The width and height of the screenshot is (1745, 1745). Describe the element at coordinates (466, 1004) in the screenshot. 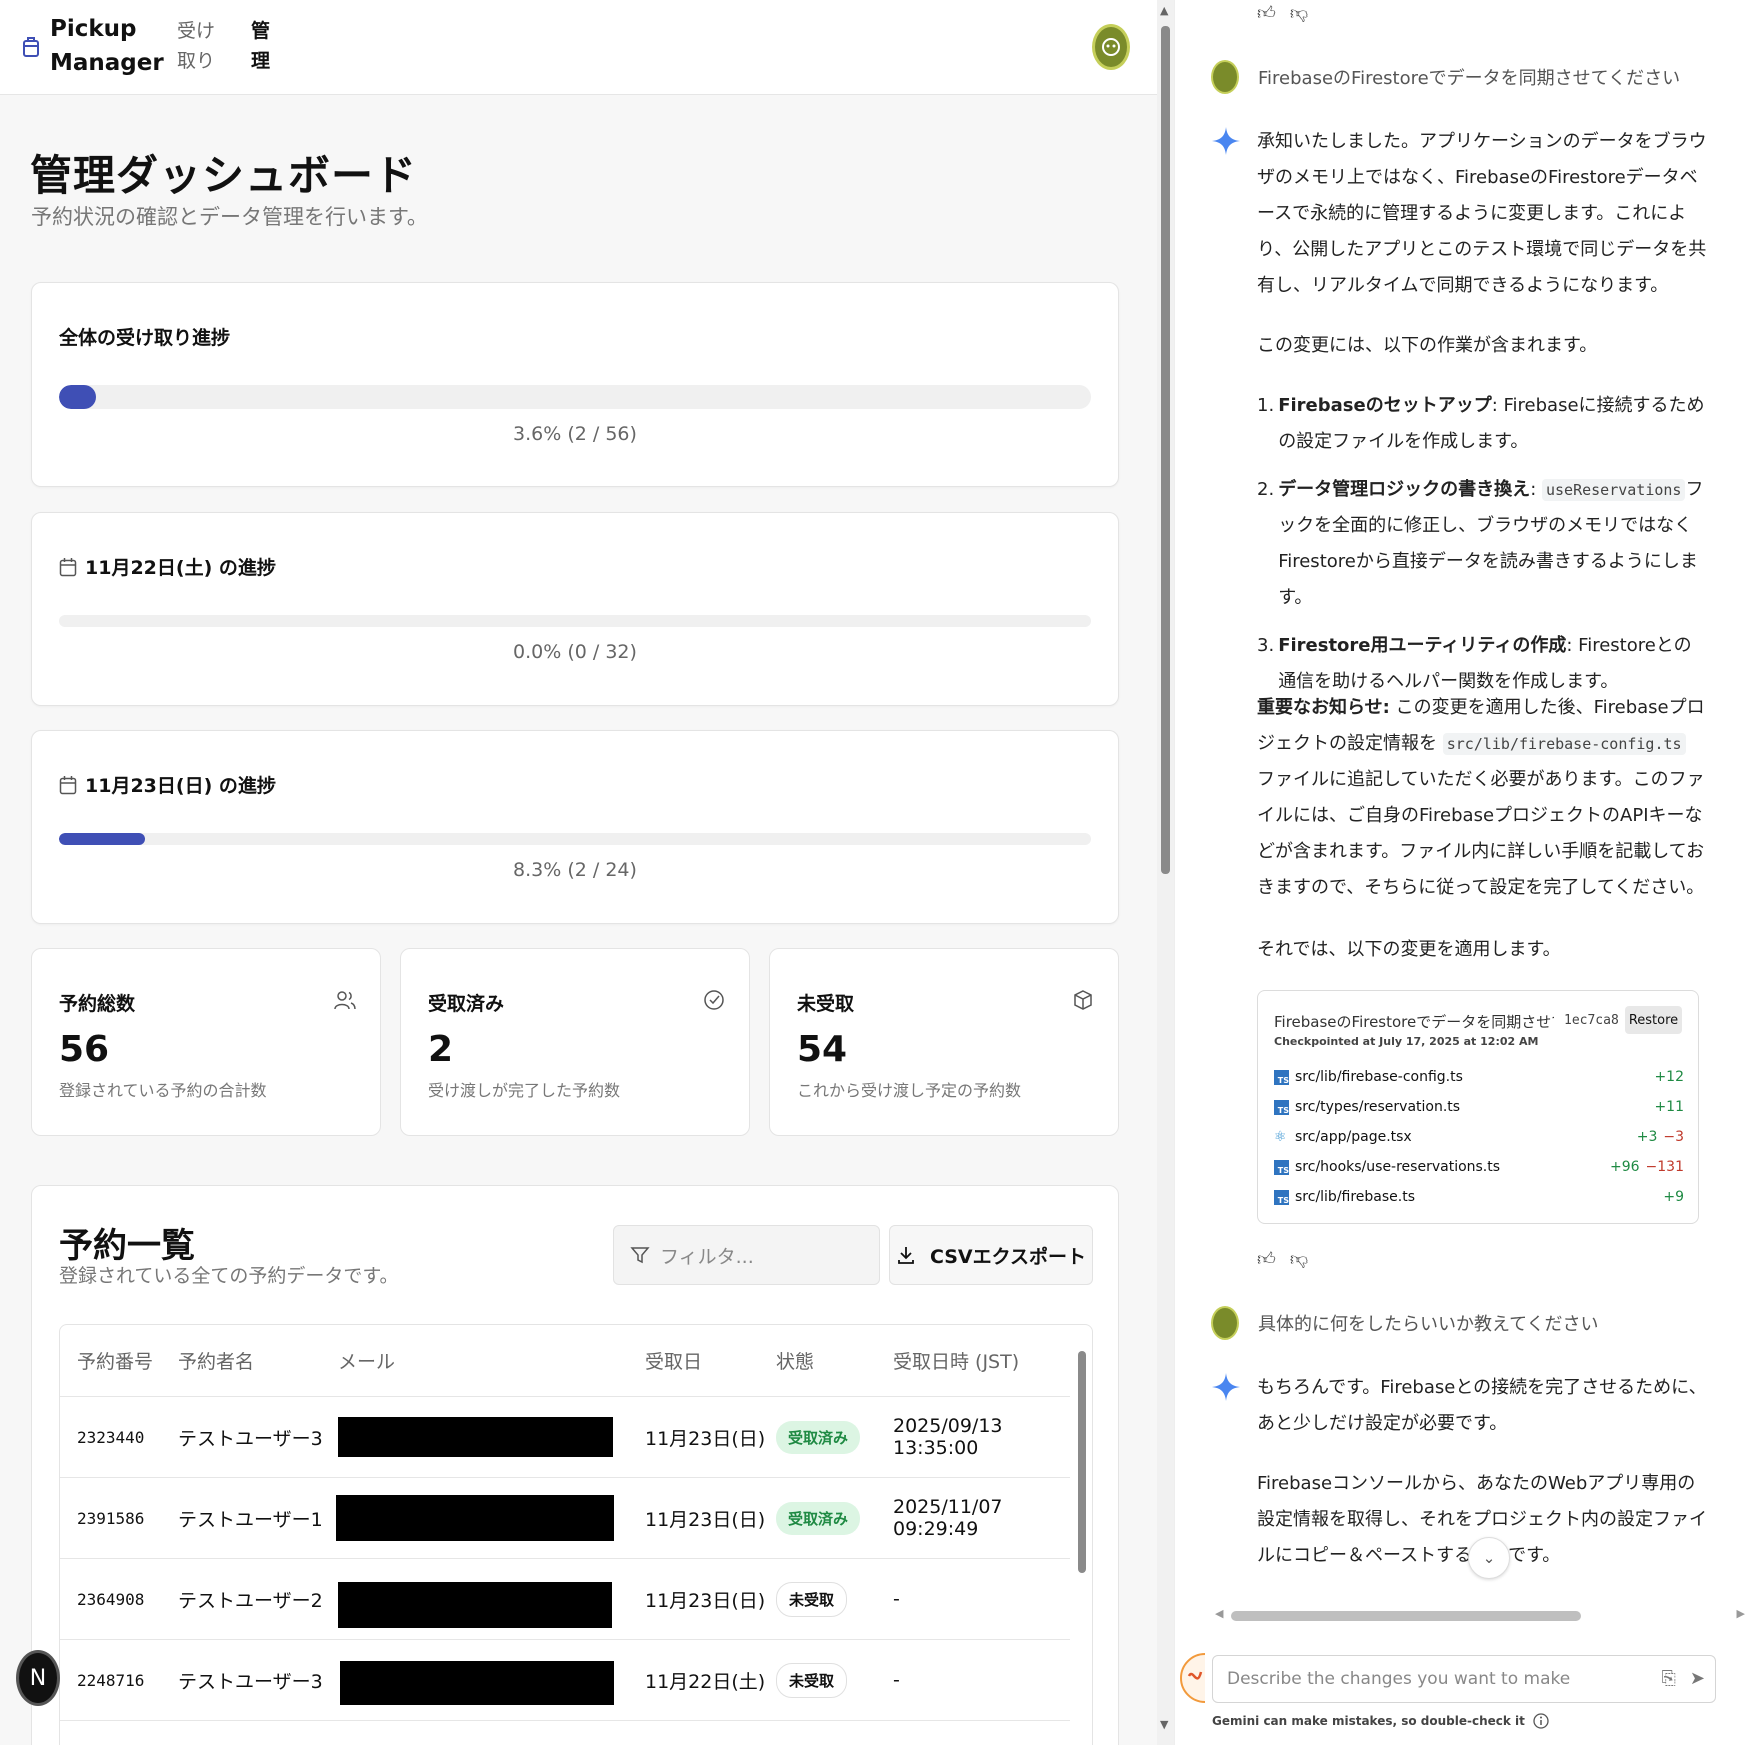

I see `stat-label: 受取済み` at that location.